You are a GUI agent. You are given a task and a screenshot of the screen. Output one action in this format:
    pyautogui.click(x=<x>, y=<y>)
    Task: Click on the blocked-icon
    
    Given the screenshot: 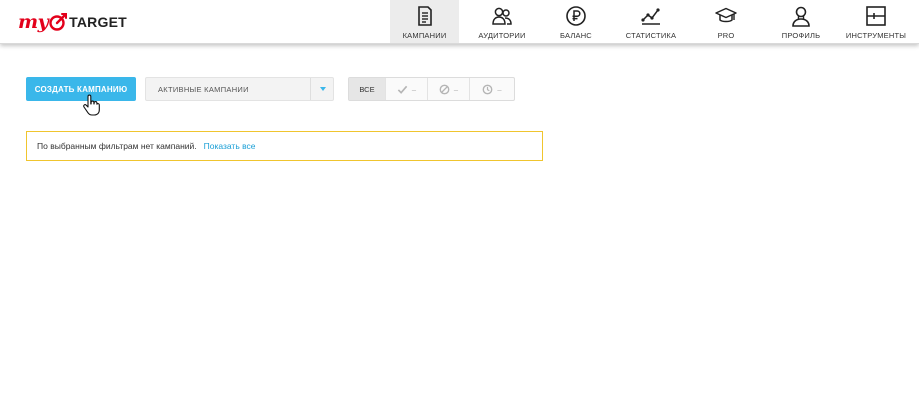 What is the action you would take?
    pyautogui.click(x=444, y=89)
    